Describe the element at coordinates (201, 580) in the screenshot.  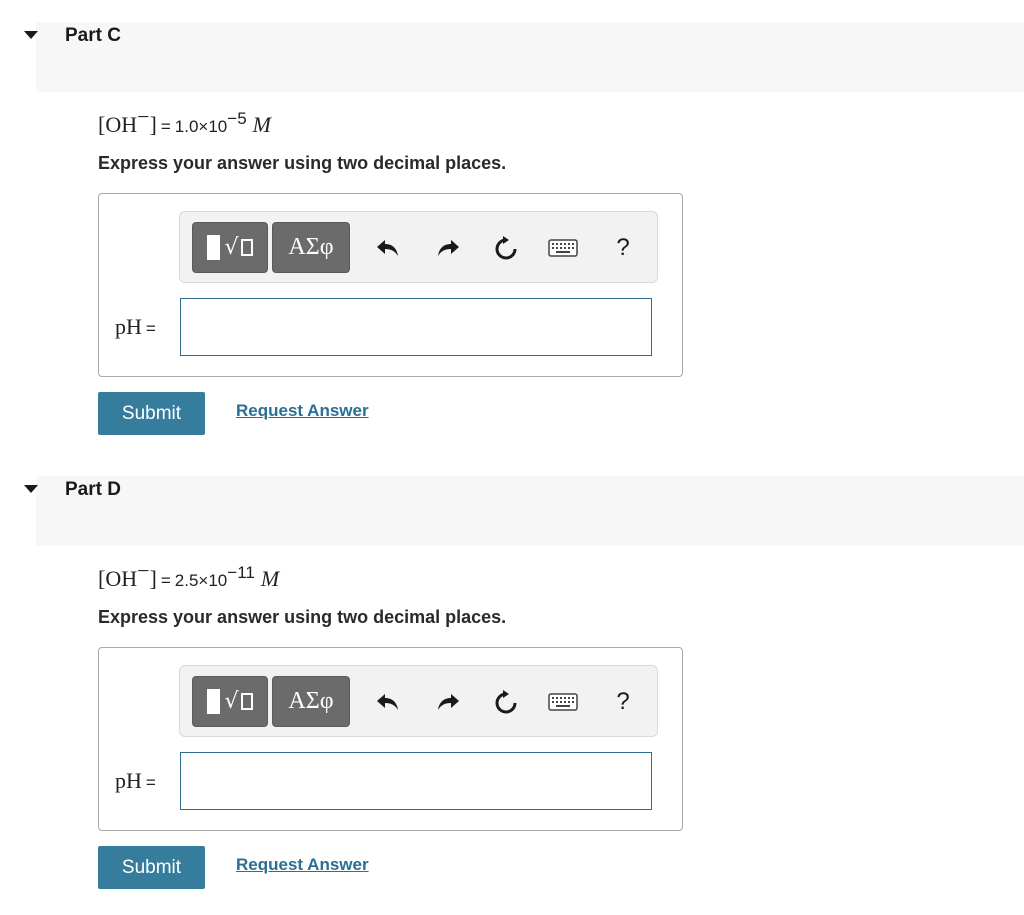
I see `concentration-mantissa: 2.5×10` at that location.